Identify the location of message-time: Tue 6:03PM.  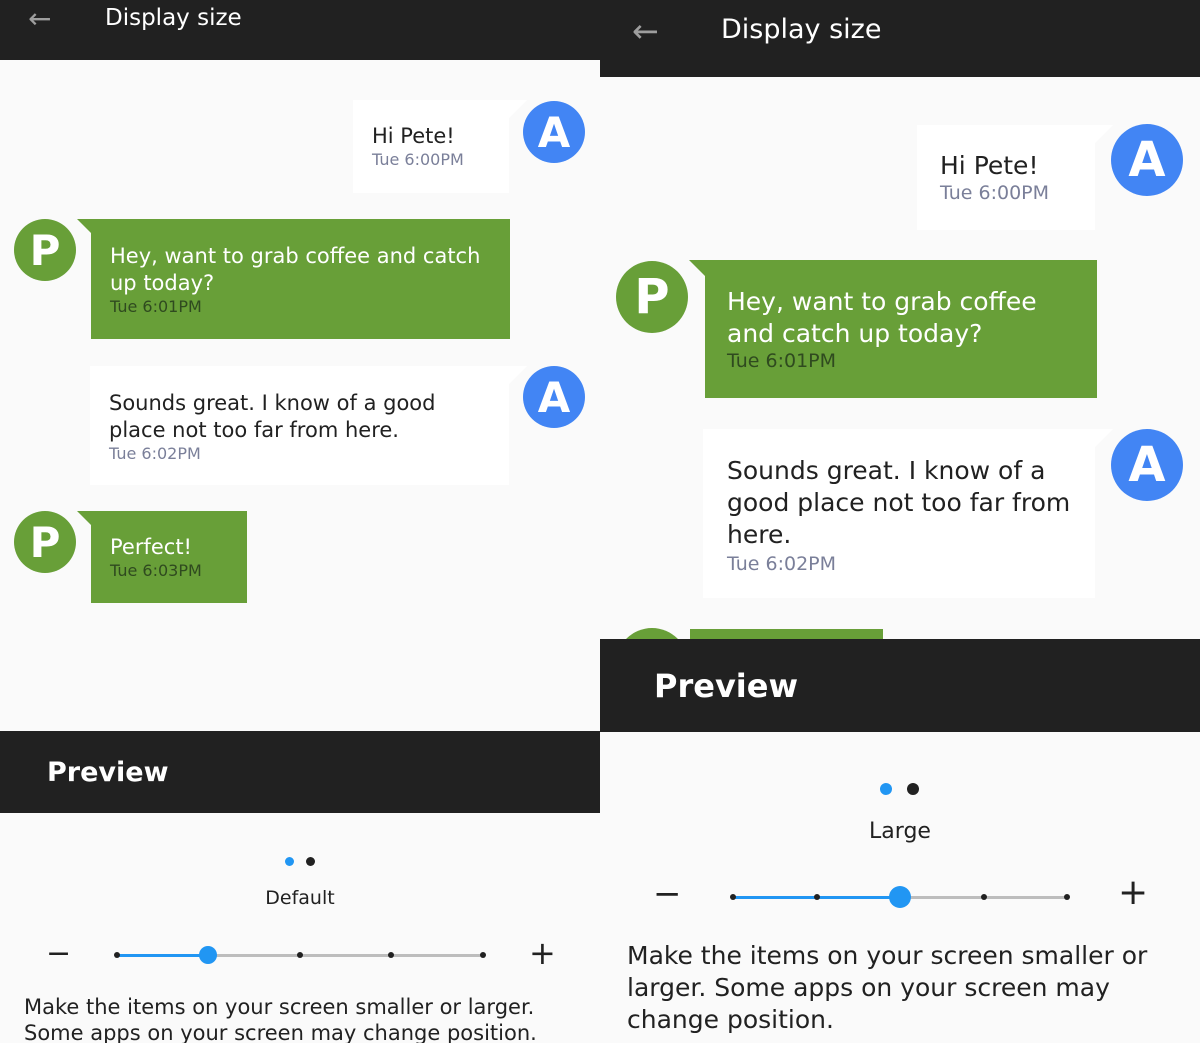
(156, 570).